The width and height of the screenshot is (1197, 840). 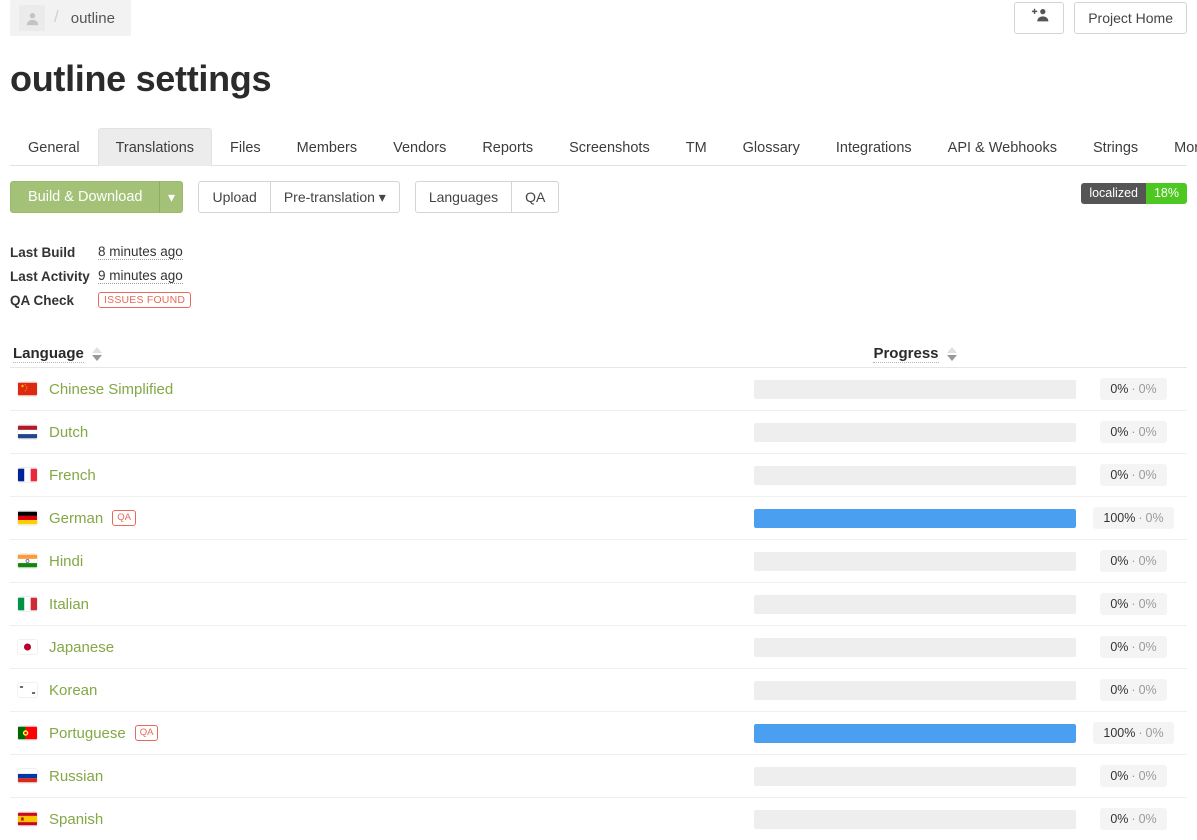 What do you see at coordinates (73, 690) in the screenshot?
I see `language-link: Korean` at bounding box center [73, 690].